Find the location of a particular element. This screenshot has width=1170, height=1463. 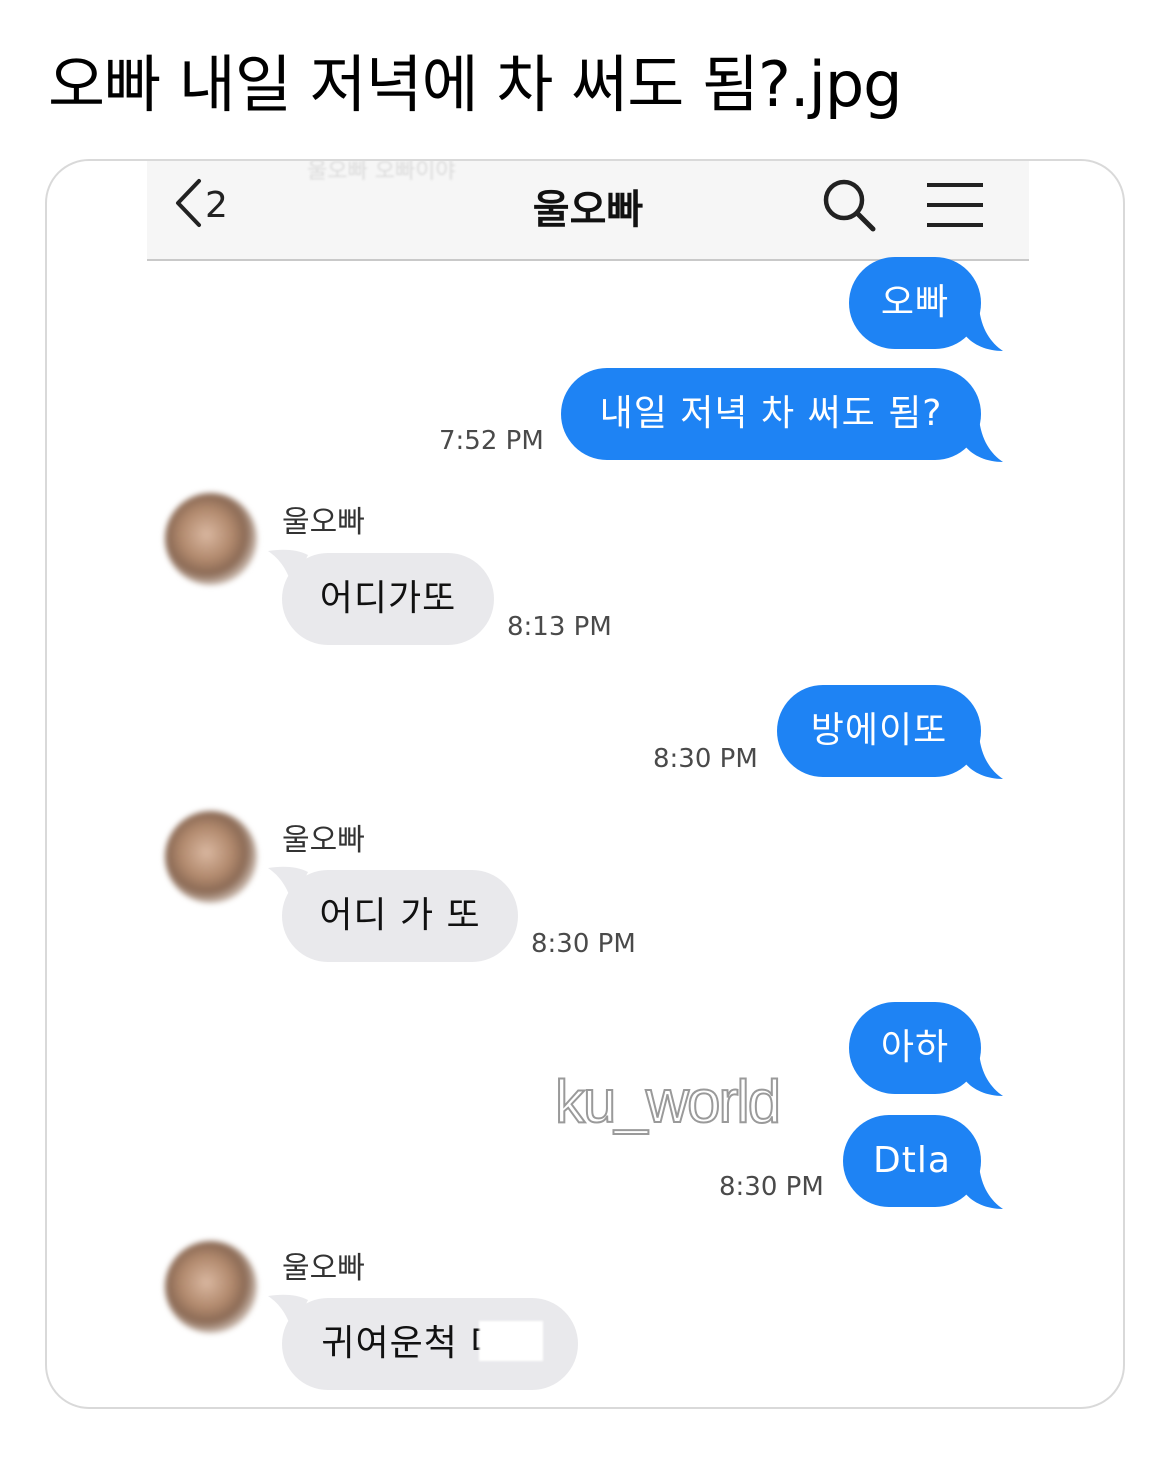

menu-icon is located at coordinates (955, 211).